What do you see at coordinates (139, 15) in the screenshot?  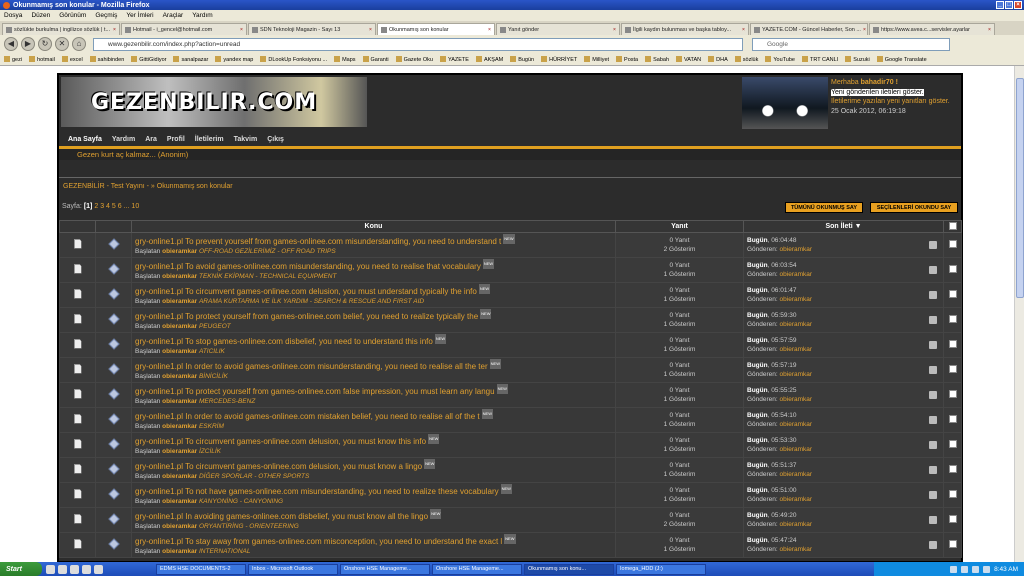 I see `menu-item: Yer İmleri` at bounding box center [139, 15].